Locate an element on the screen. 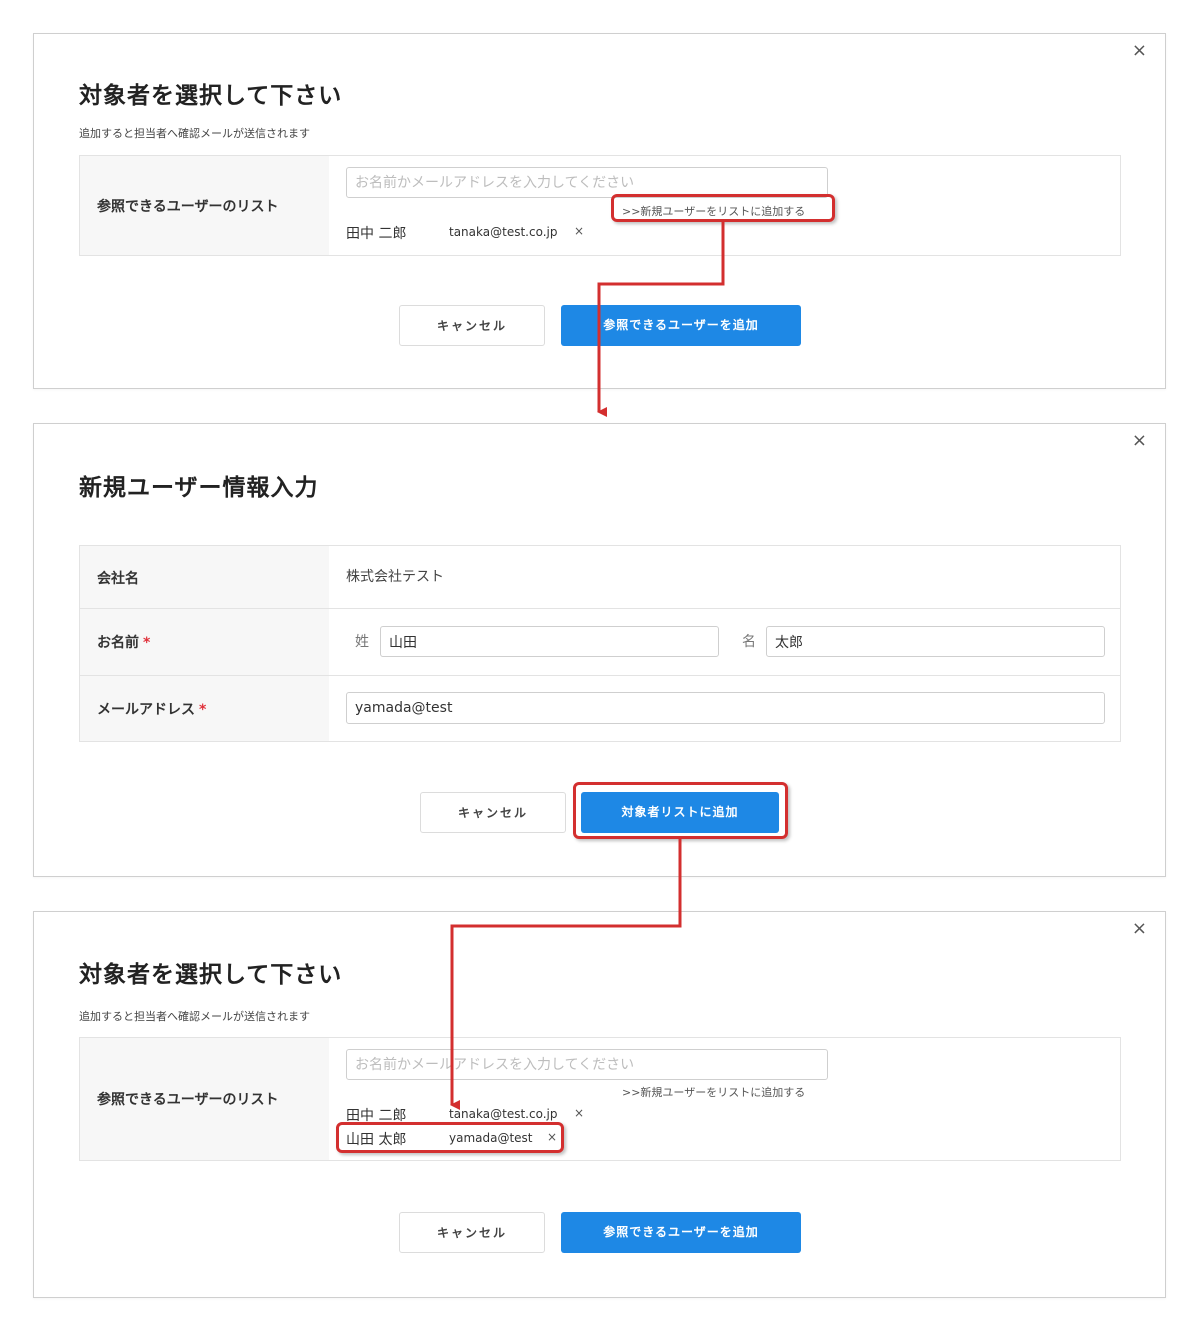  last-name-input is located at coordinates (549, 641).